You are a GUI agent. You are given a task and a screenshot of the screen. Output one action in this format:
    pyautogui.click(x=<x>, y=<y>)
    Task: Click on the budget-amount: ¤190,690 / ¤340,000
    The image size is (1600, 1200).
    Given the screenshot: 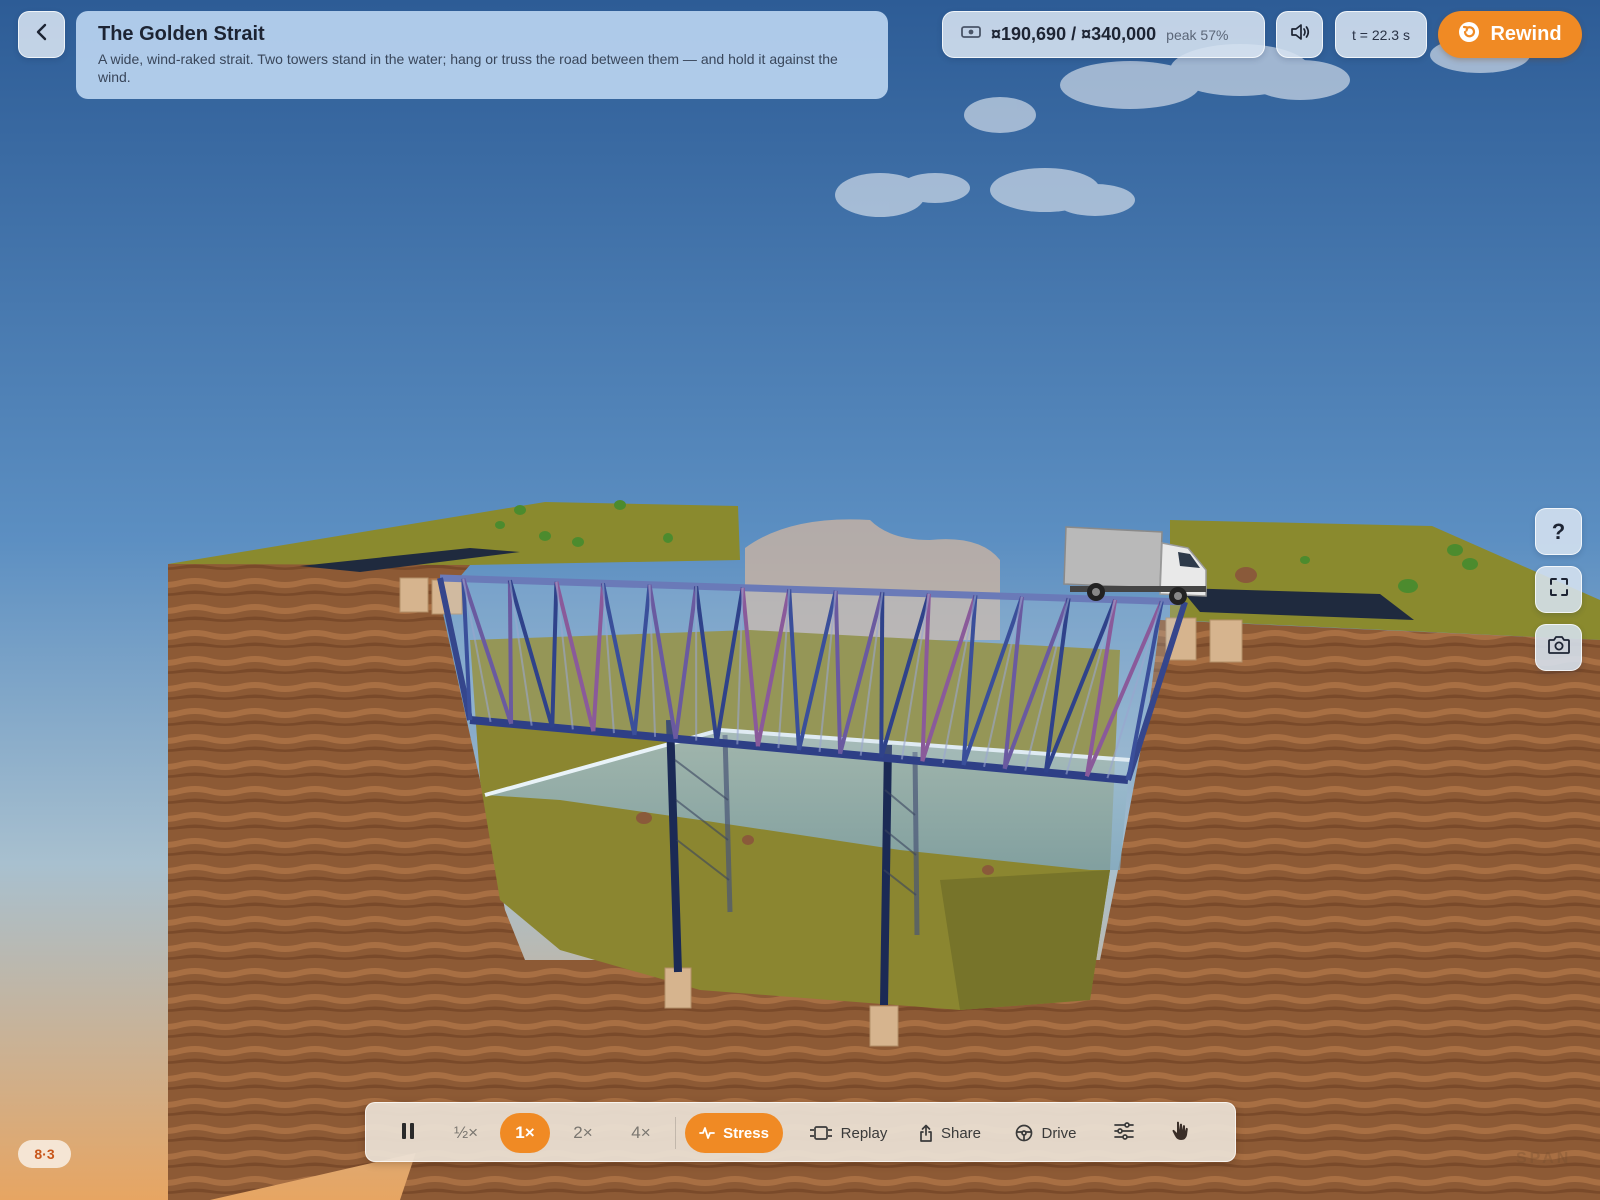 What is the action you would take?
    pyautogui.click(x=1074, y=34)
    